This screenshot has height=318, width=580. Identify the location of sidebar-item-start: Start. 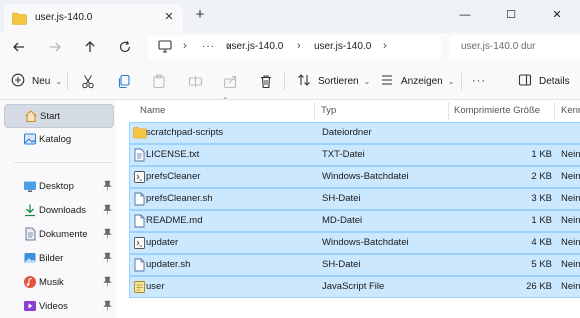
(59, 116).